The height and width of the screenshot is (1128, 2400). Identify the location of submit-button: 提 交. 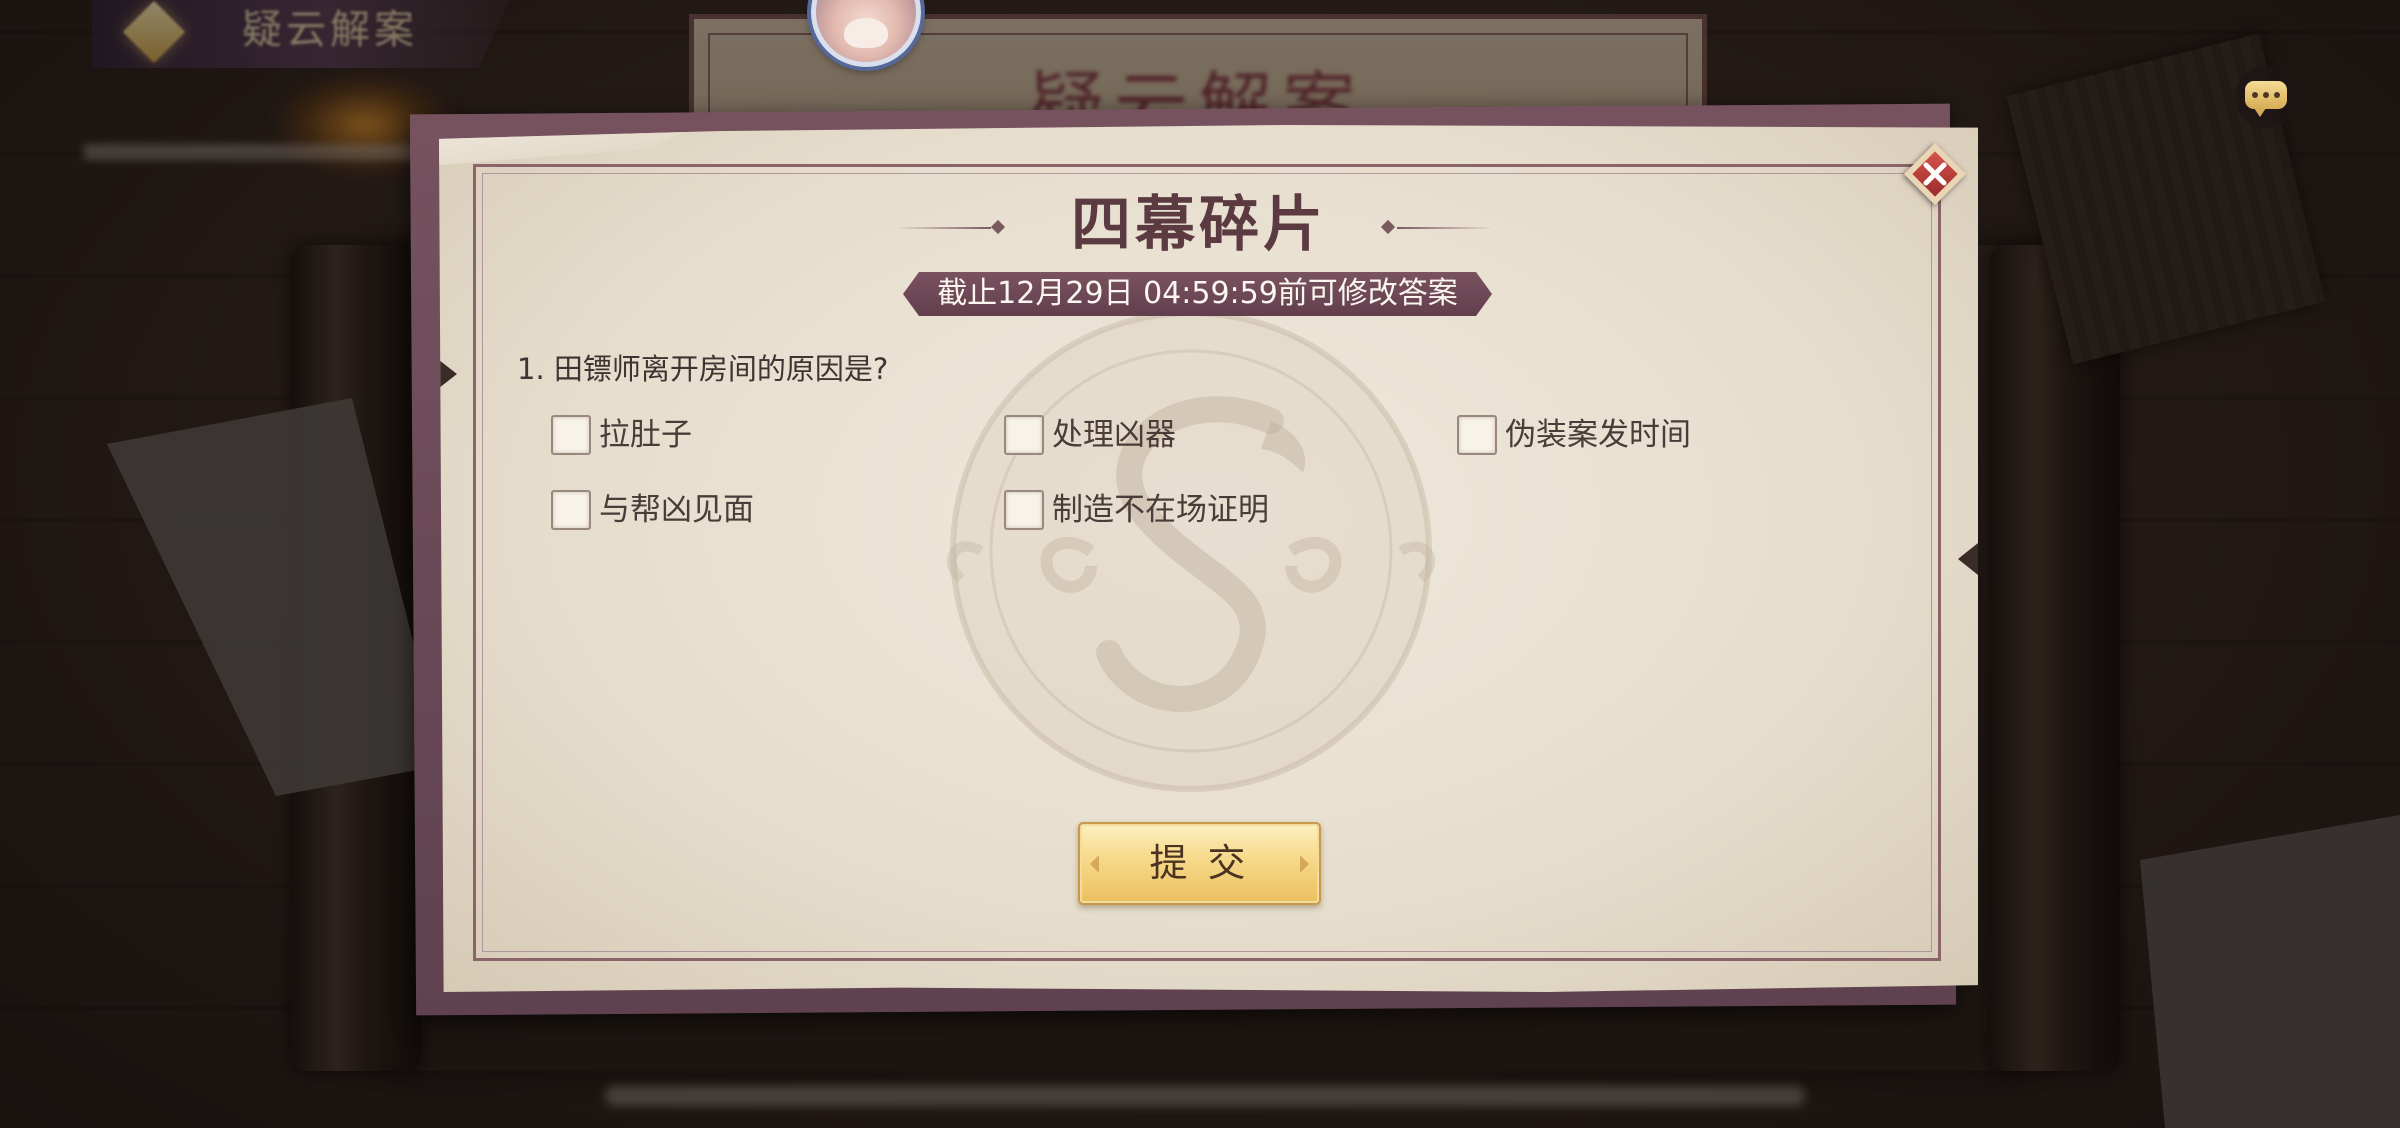
(1199, 863).